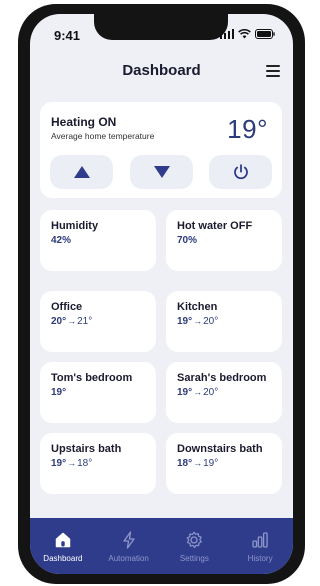  Describe the element at coordinates (273, 71) in the screenshot. I see `menu-icon` at that location.